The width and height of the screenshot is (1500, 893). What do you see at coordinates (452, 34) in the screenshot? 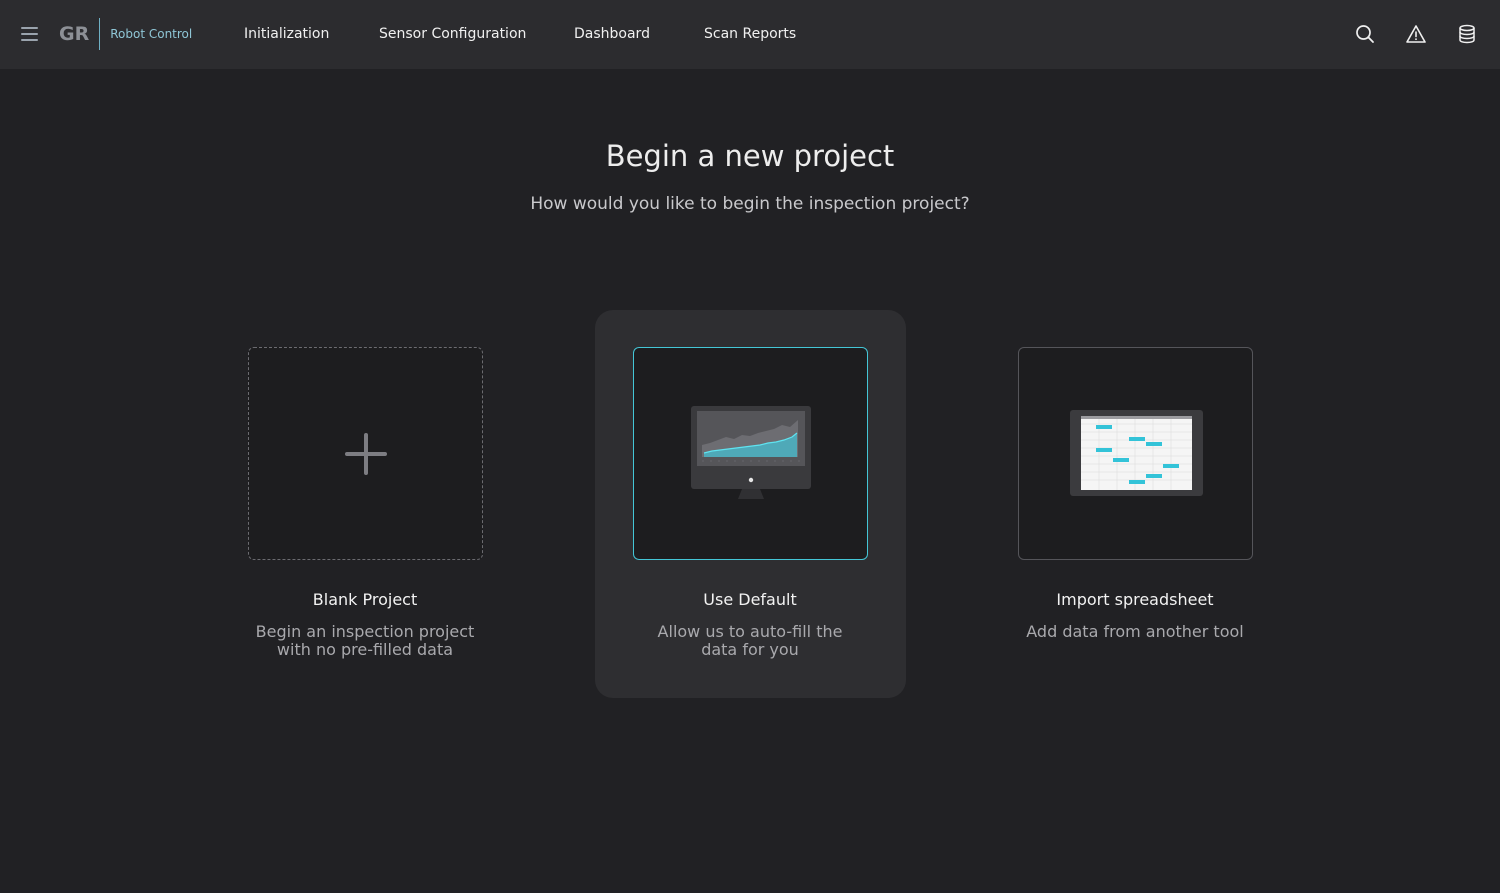
I see `nav-item-sensor-configuration: Sensor Configuration` at bounding box center [452, 34].